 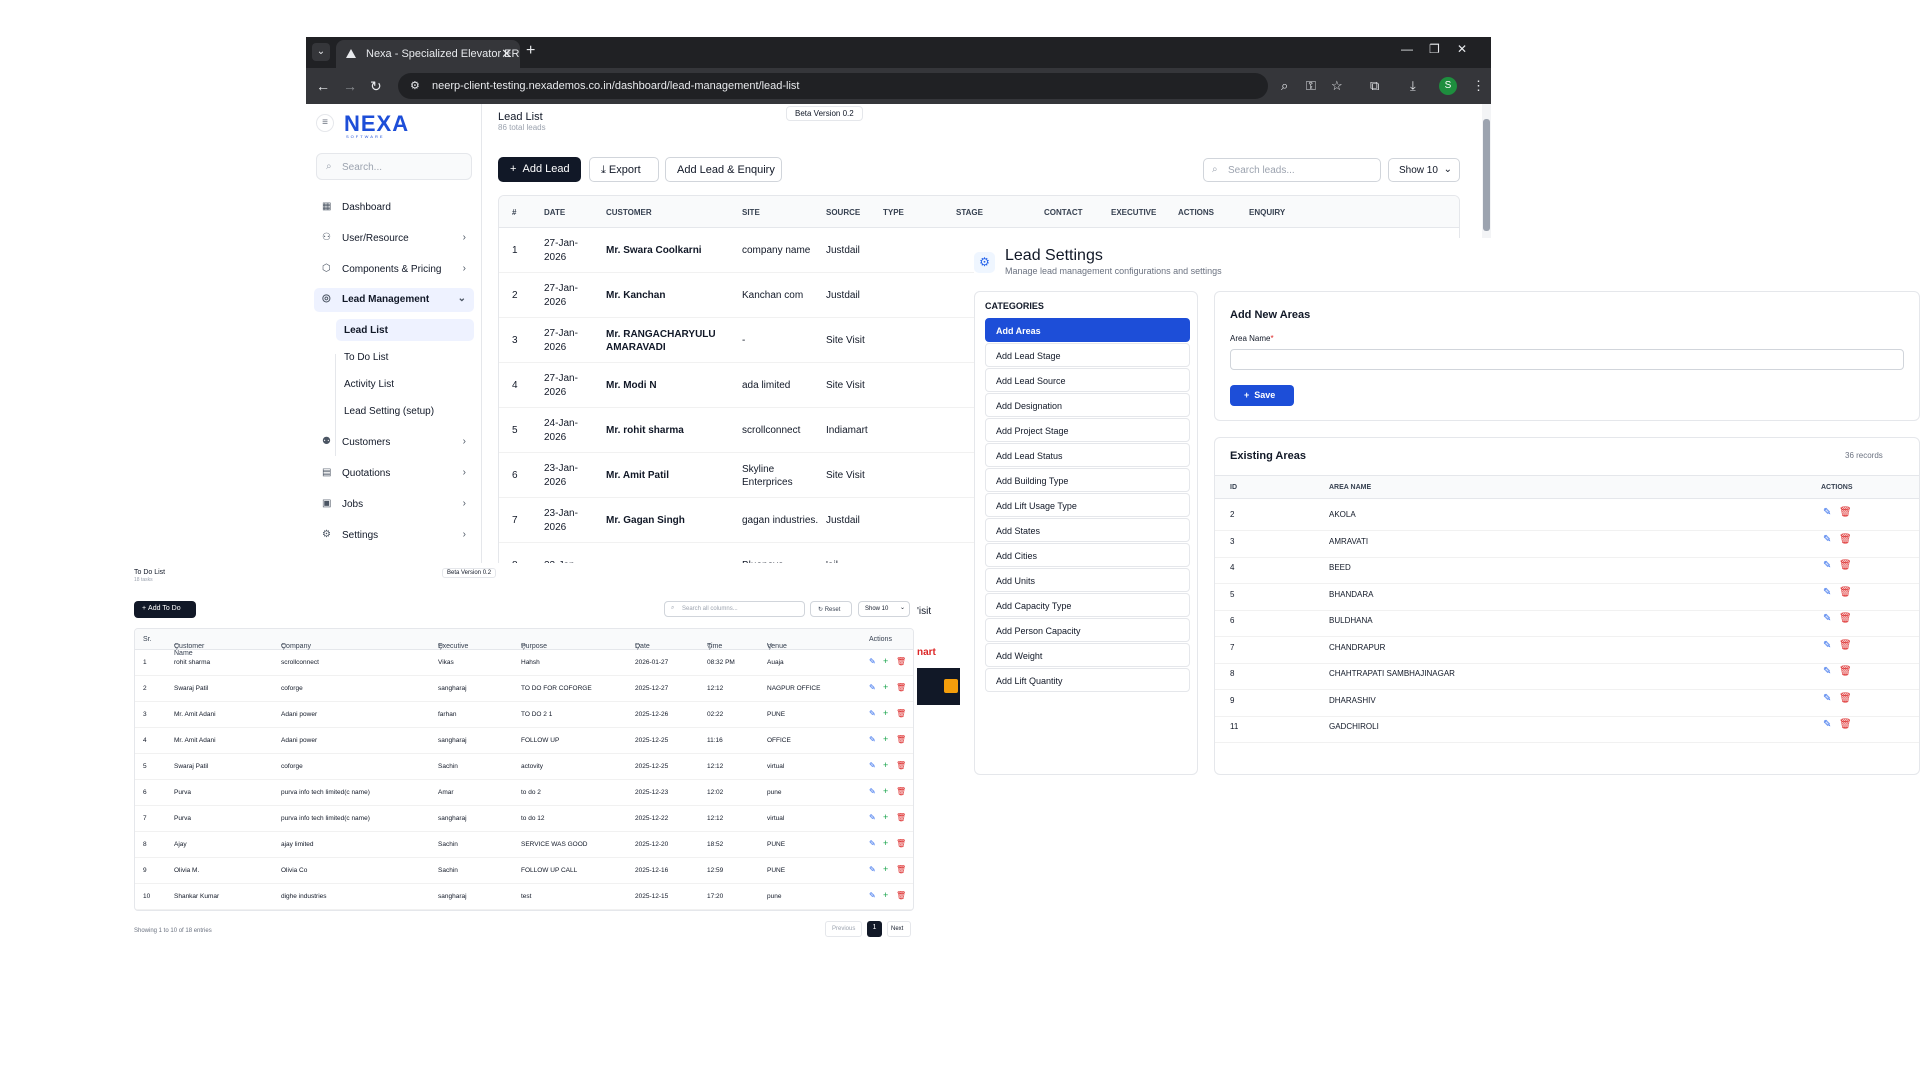 I want to click on category-item: Add Project Stage, so click(x=1087, y=430).